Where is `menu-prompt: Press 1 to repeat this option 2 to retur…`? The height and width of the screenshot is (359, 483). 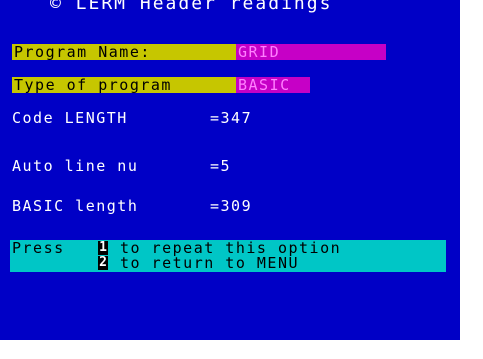
menu-prompt: Press 1 to repeat this option 2 to retur… is located at coordinates (228, 256).